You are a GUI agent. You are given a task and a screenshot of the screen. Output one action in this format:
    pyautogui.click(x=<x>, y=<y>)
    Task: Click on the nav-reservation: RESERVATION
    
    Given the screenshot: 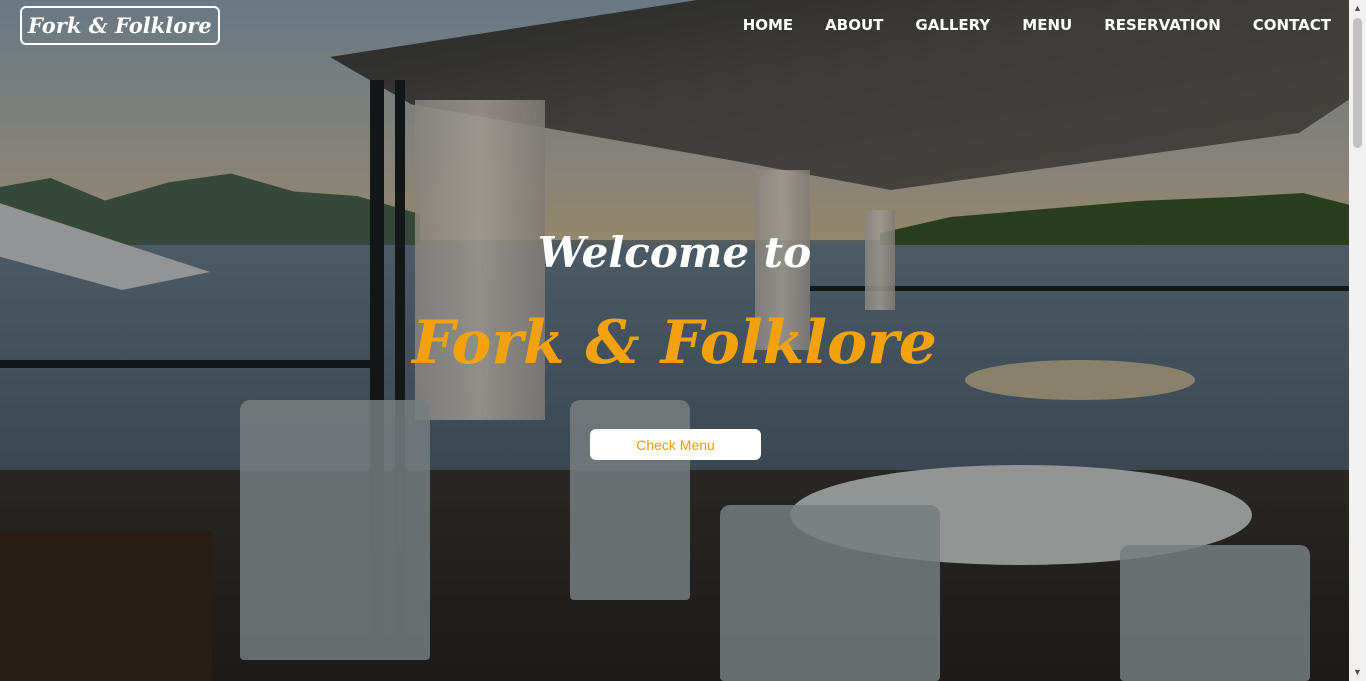 What is the action you would take?
    pyautogui.click(x=1162, y=25)
    